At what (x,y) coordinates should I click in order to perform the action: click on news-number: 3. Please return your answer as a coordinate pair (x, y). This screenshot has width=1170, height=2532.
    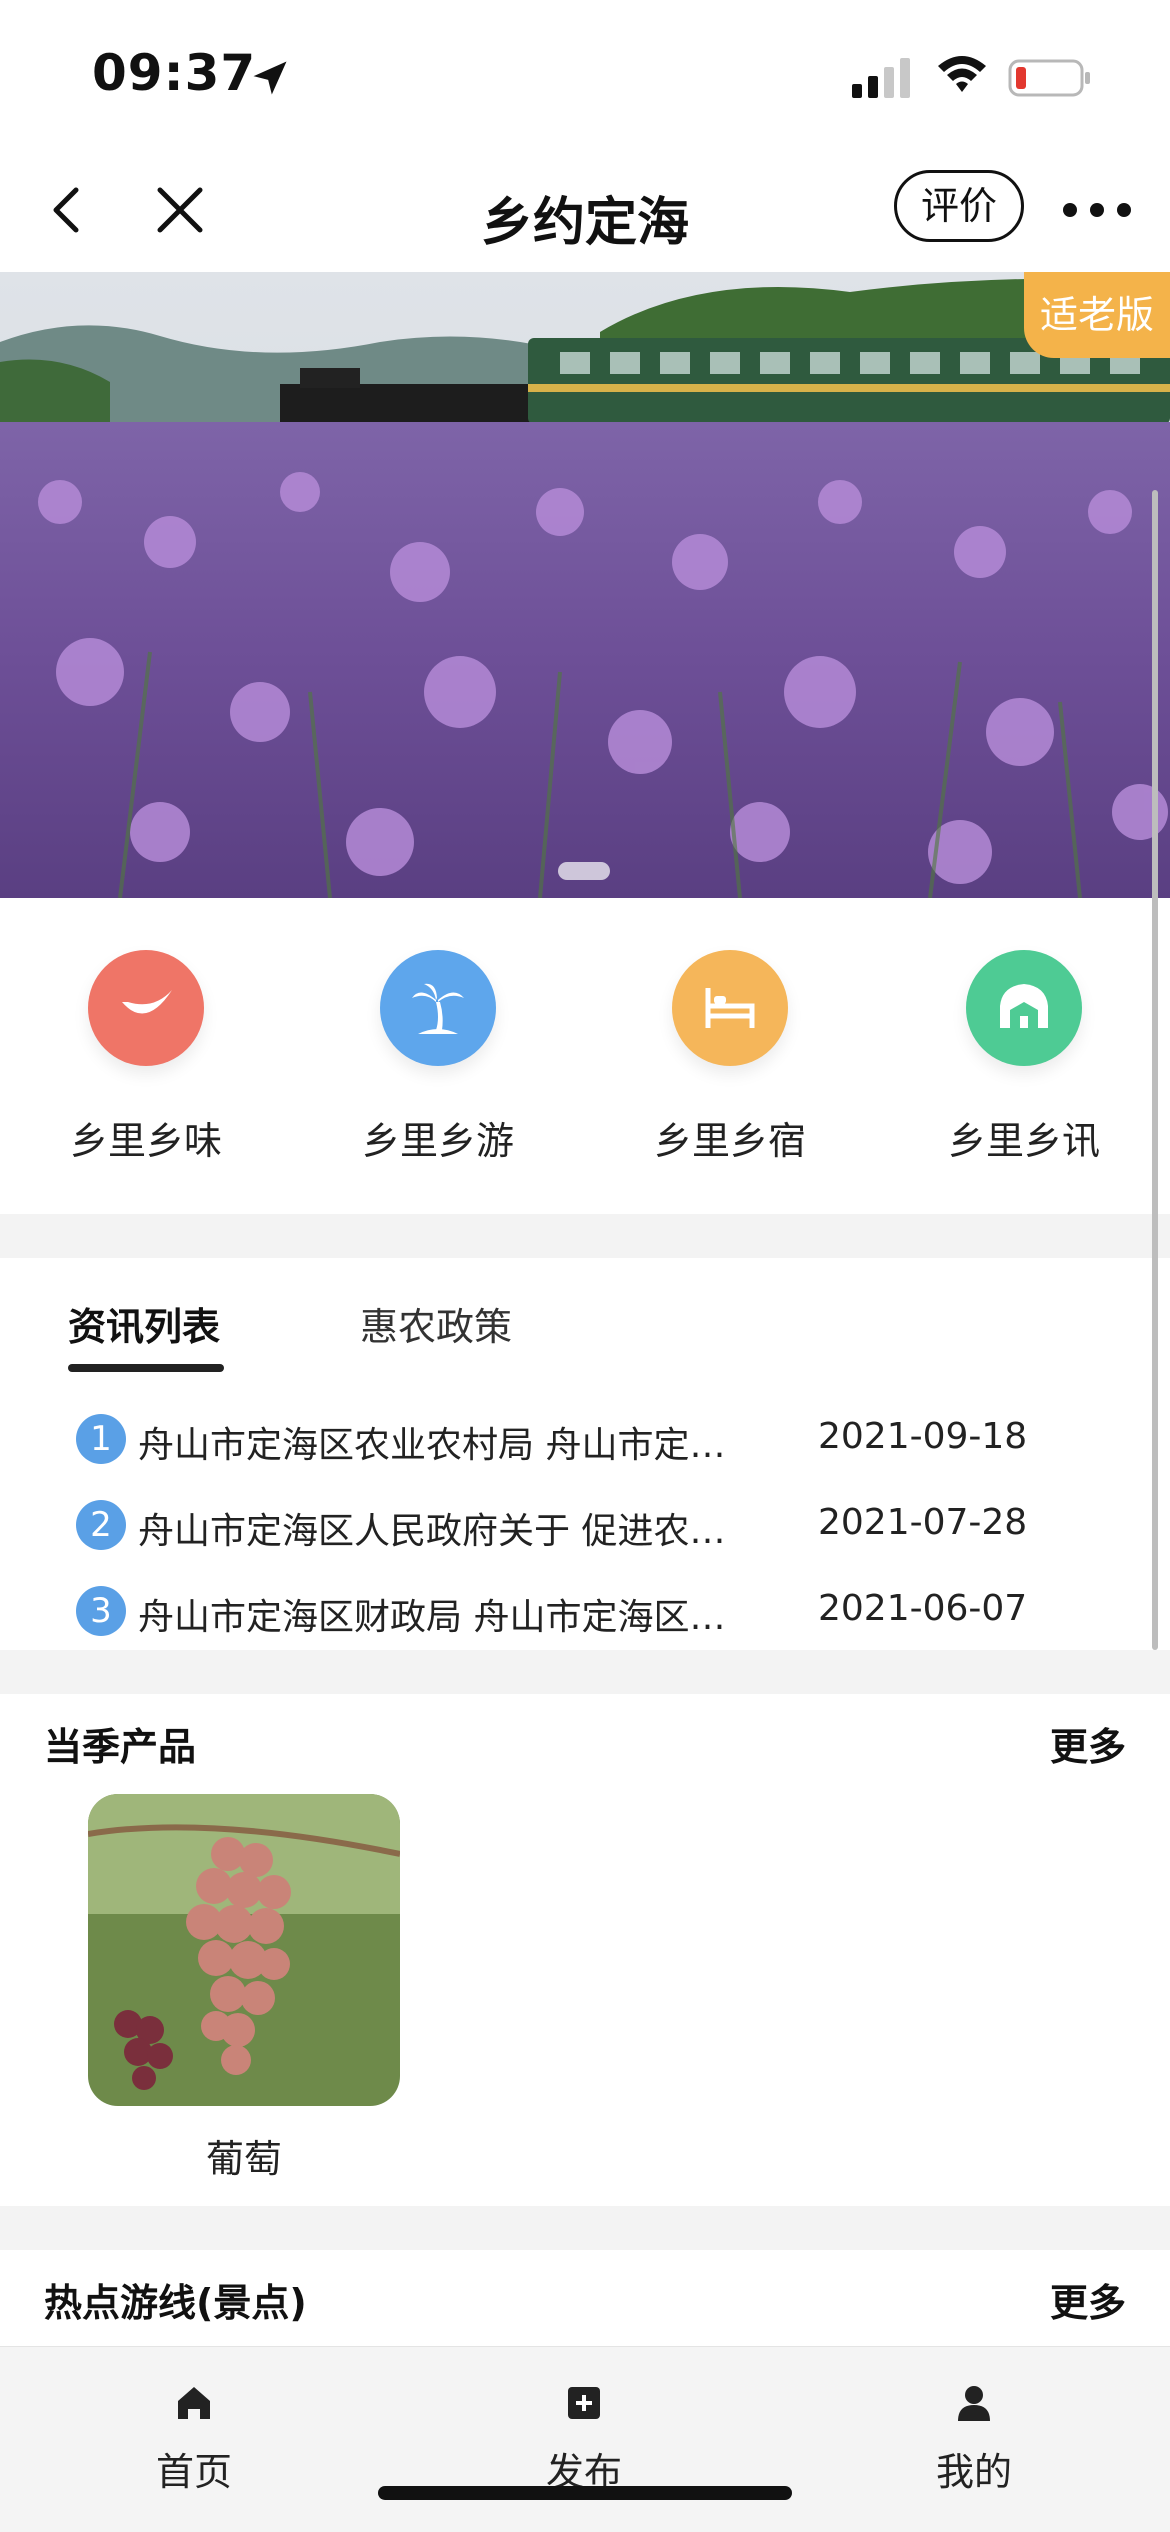
    Looking at the image, I should click on (101, 1611).